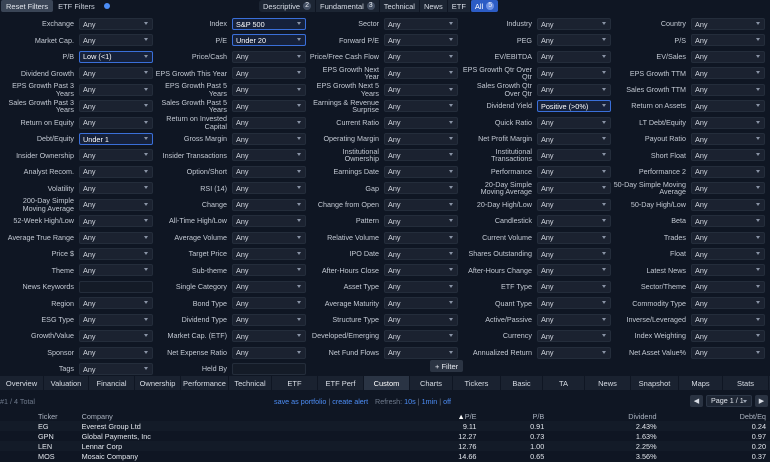 The image size is (770, 462). I want to click on filter-select-after-hours-change: Any, so click(574, 270).